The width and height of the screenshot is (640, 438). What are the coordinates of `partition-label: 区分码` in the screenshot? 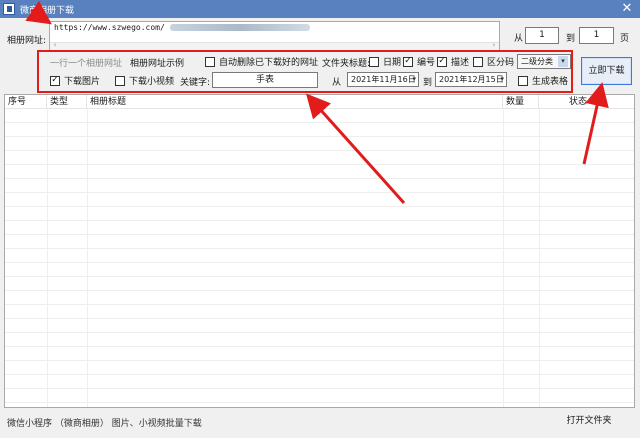 It's located at (501, 63).